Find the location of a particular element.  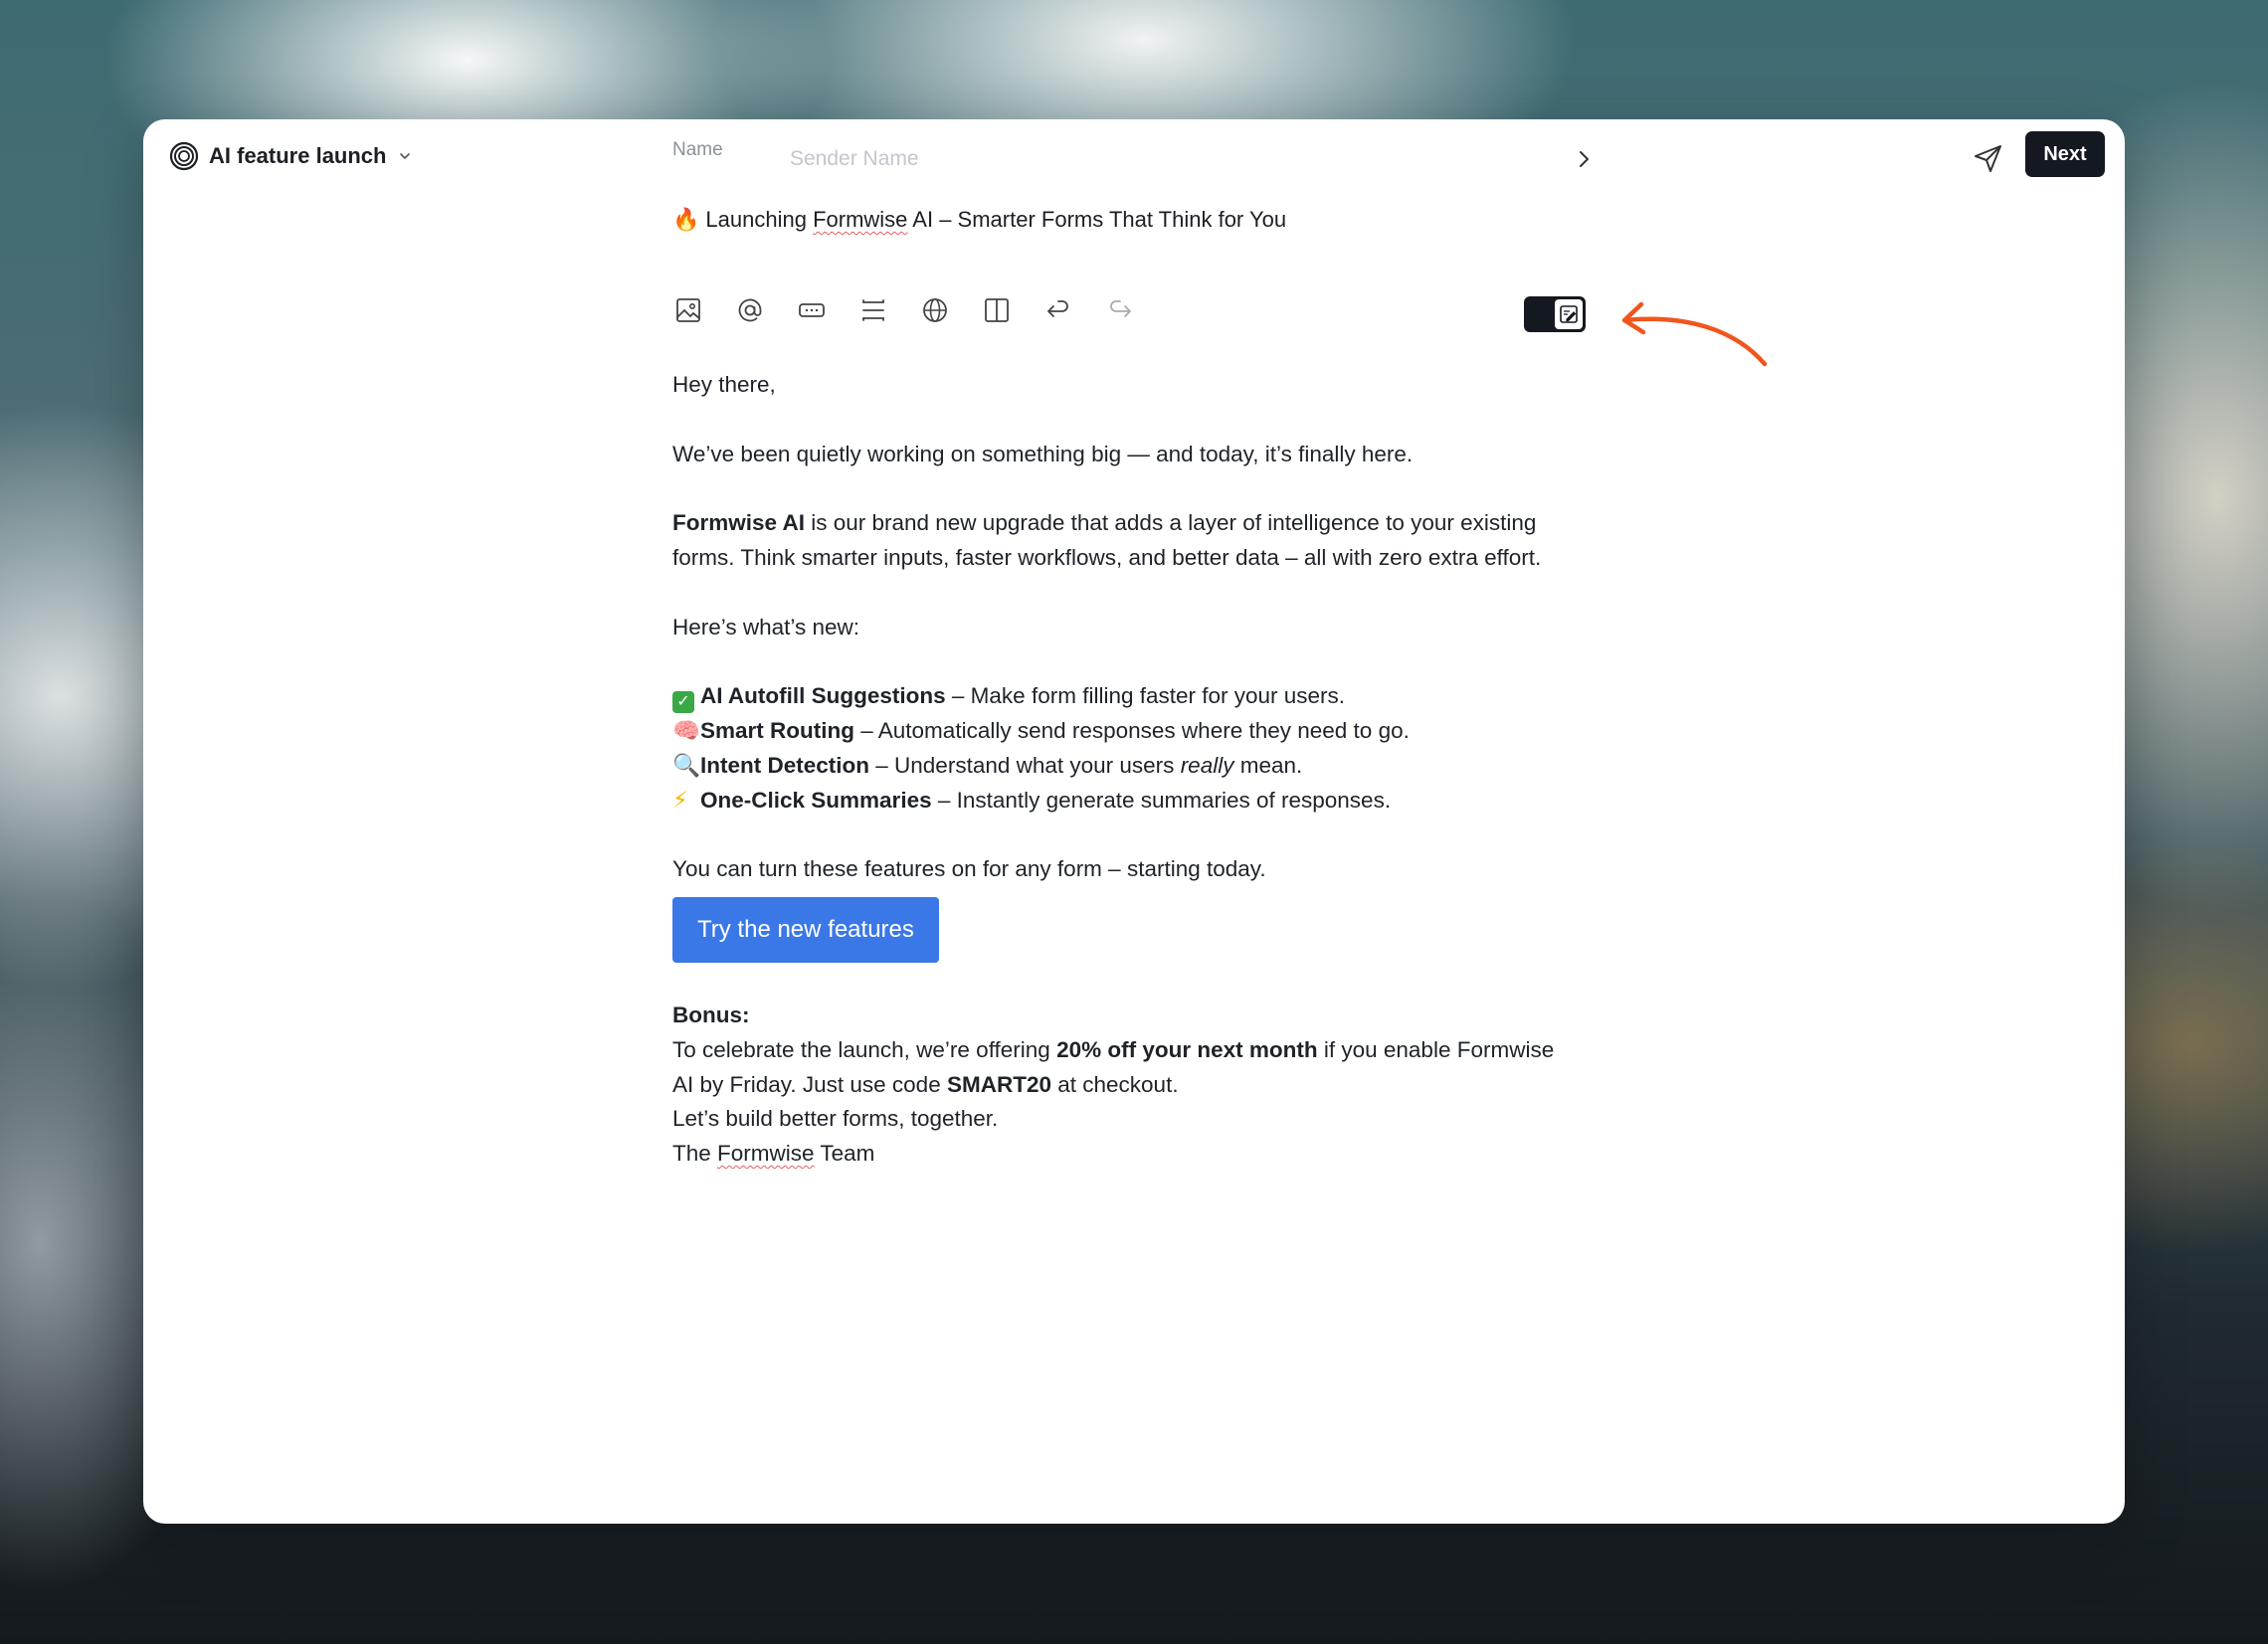

fire-emoji: 🔥 is located at coordinates (686, 219).